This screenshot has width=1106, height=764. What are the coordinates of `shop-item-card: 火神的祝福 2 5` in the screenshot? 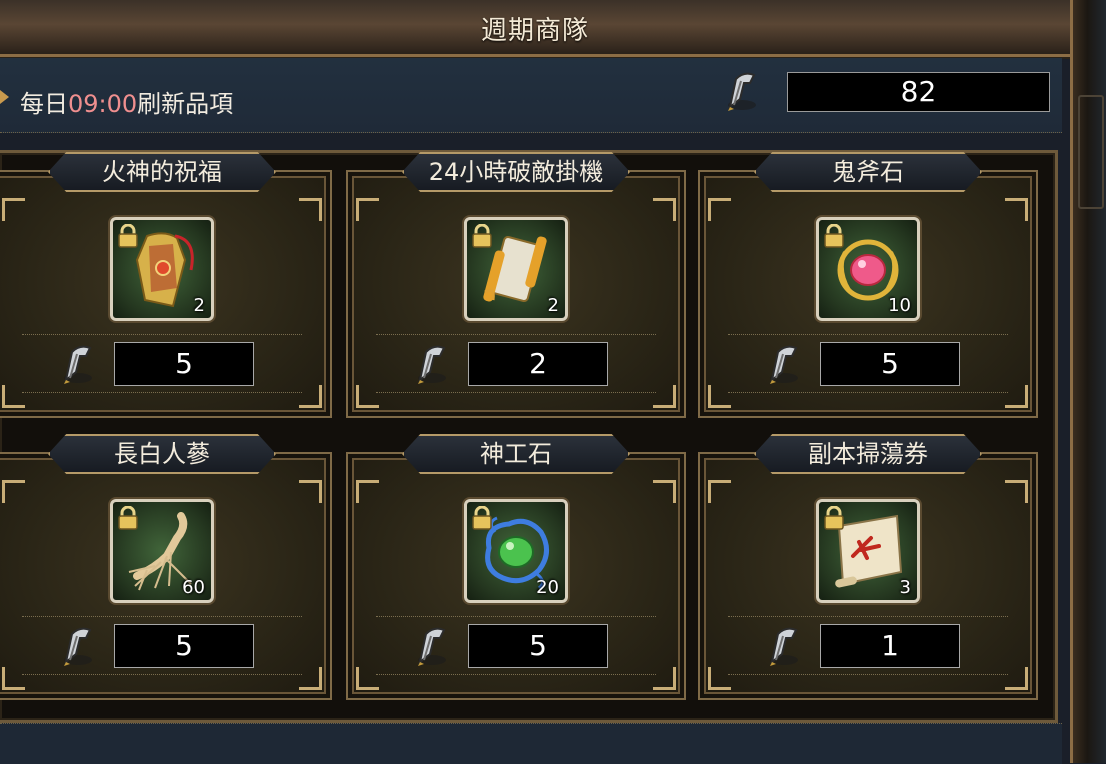 It's located at (166, 285).